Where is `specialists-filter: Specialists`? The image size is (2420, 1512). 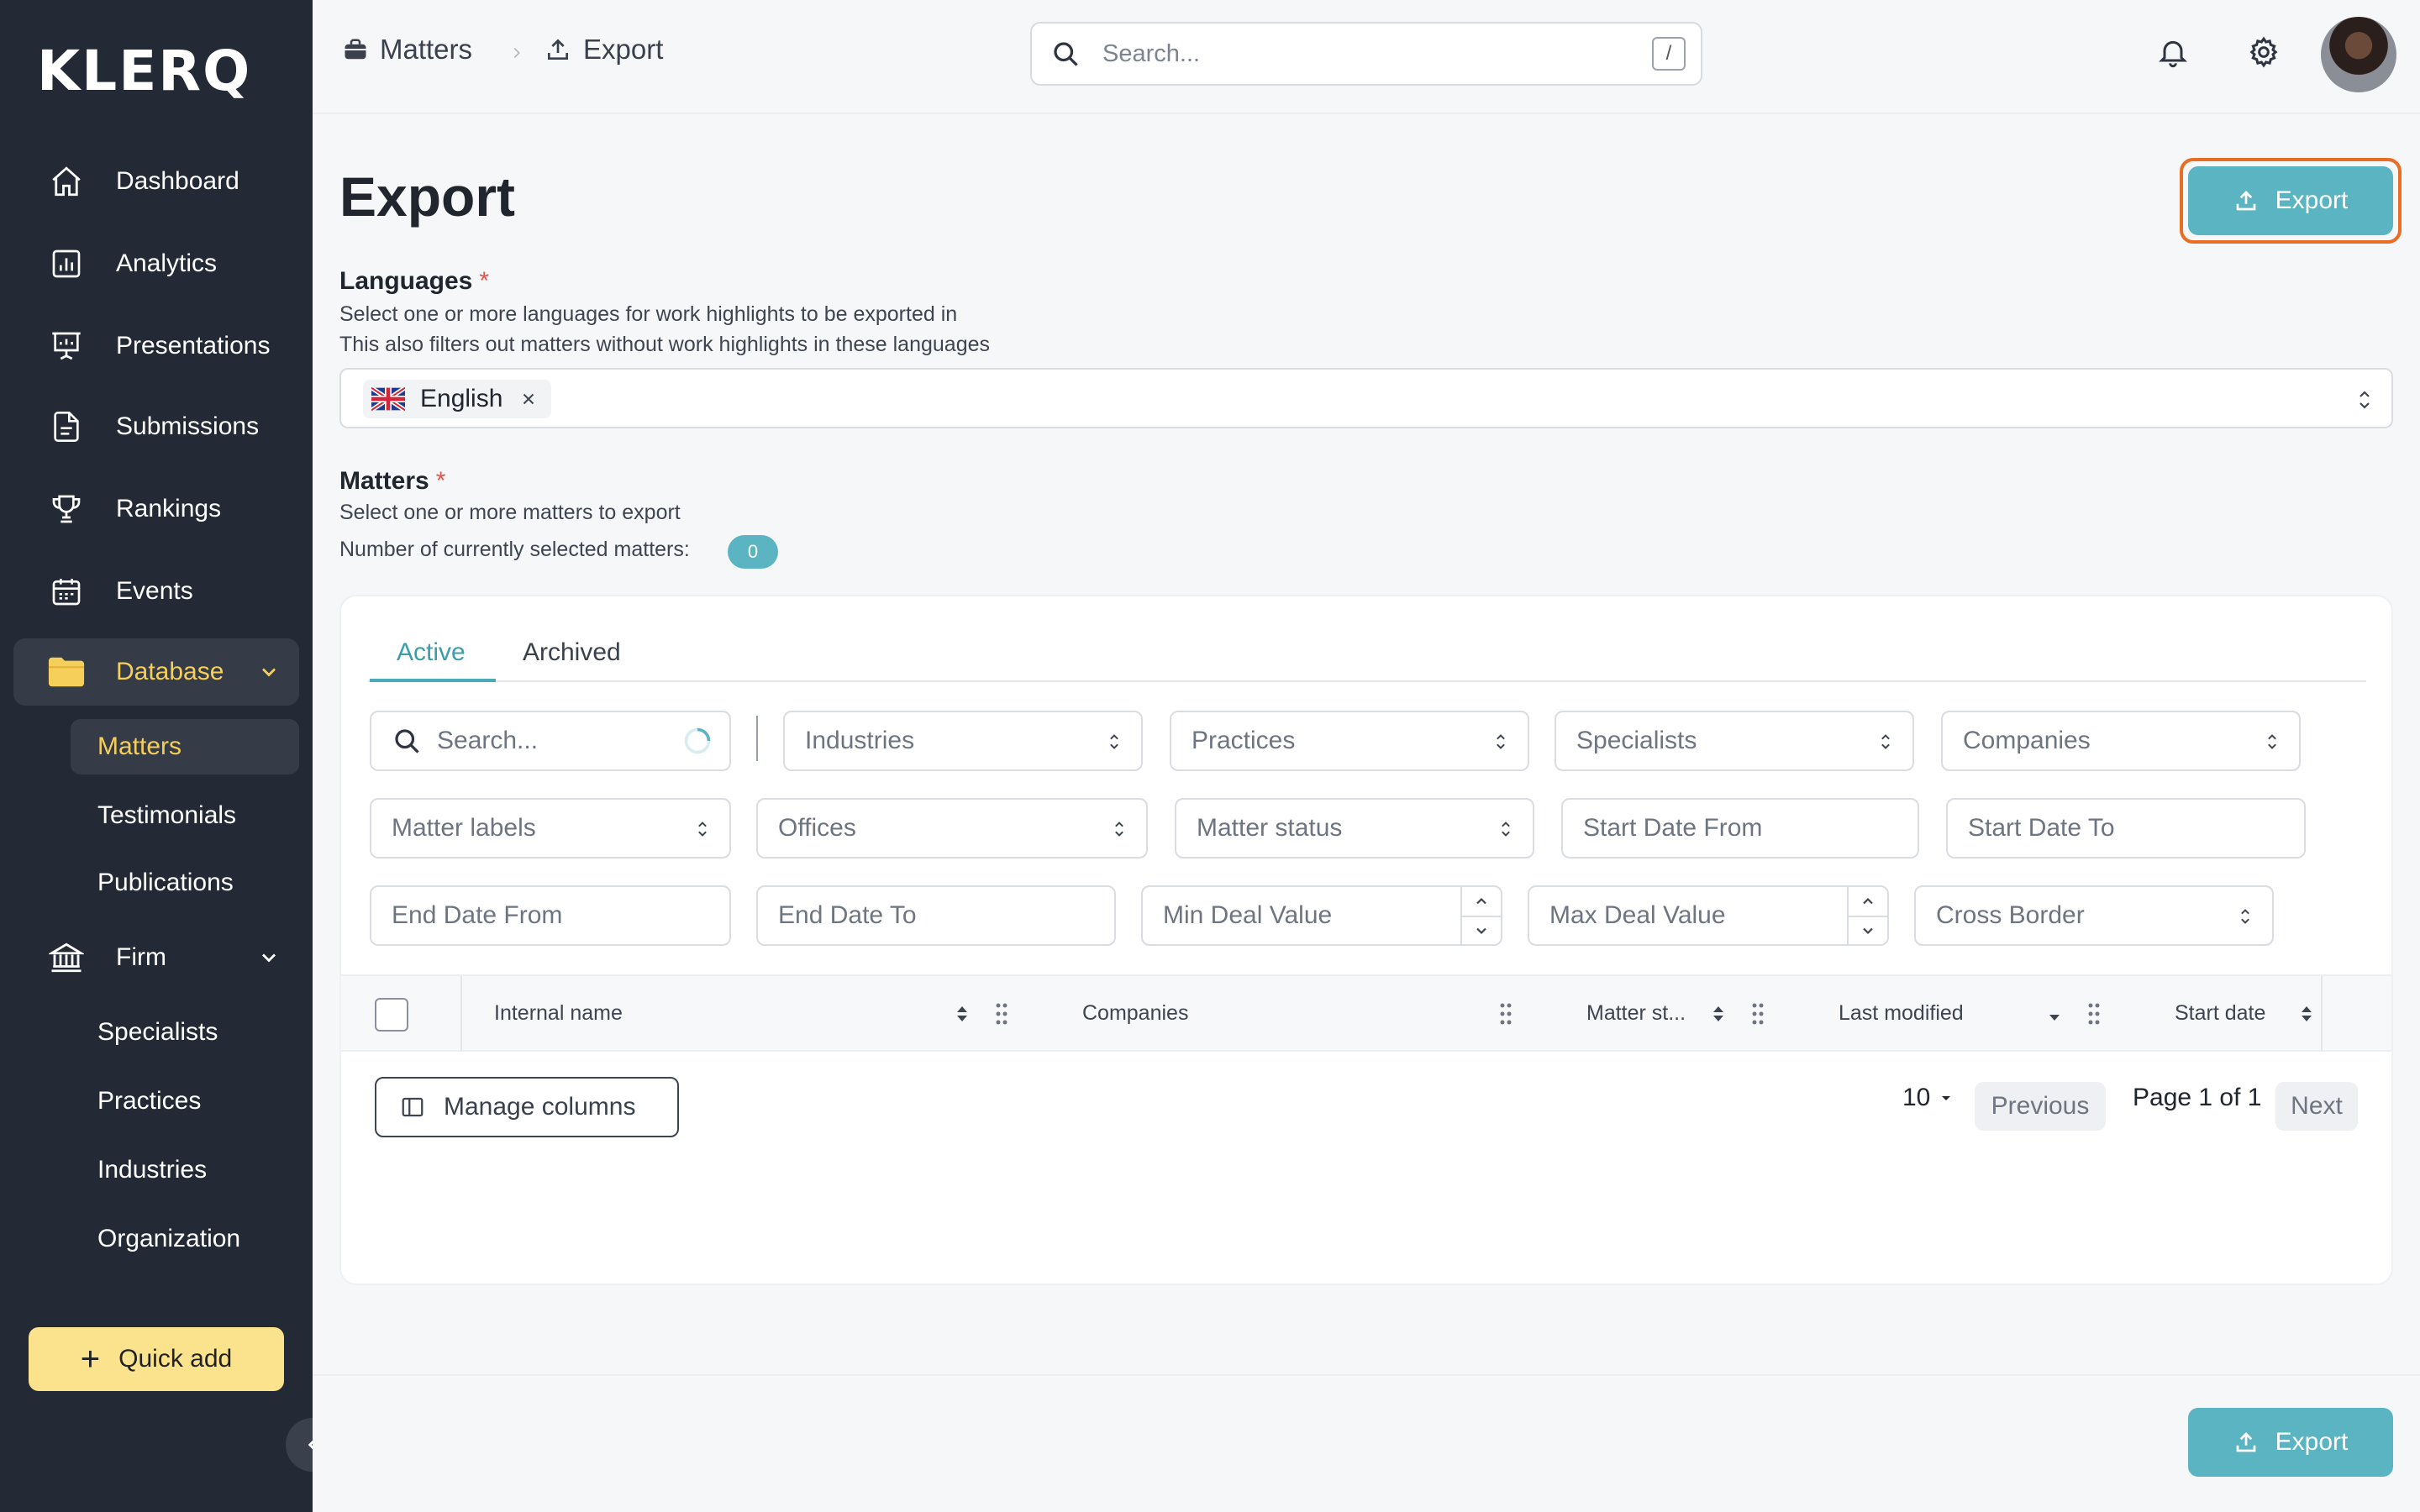 specialists-filter: Specialists is located at coordinates (1735, 741).